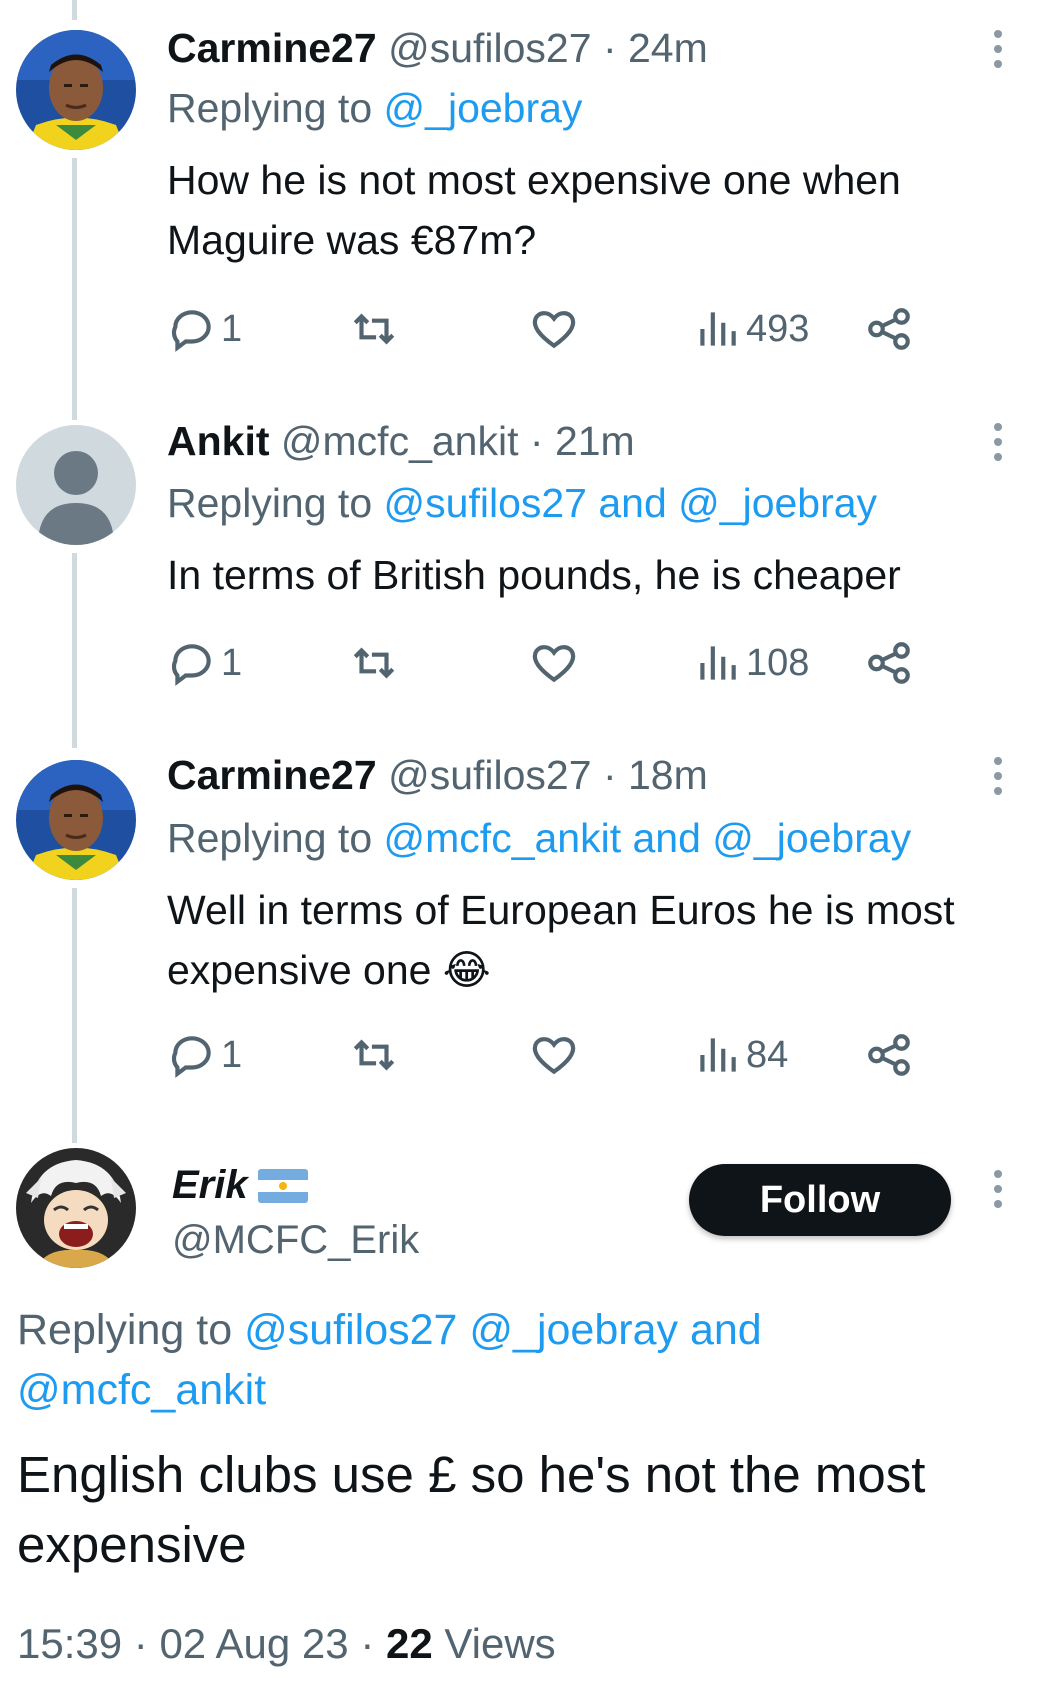 Image resolution: width=1037 pixels, height=1697 pixels. I want to click on tweet-header: Carmine27 @sufilos27 · 24m, so click(437, 48).